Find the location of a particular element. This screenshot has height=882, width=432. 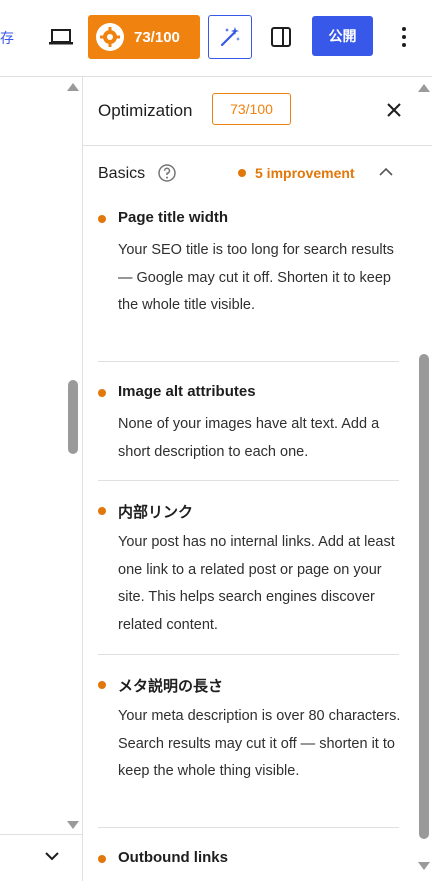

improvement-count: 5 improvement is located at coordinates (305, 173).